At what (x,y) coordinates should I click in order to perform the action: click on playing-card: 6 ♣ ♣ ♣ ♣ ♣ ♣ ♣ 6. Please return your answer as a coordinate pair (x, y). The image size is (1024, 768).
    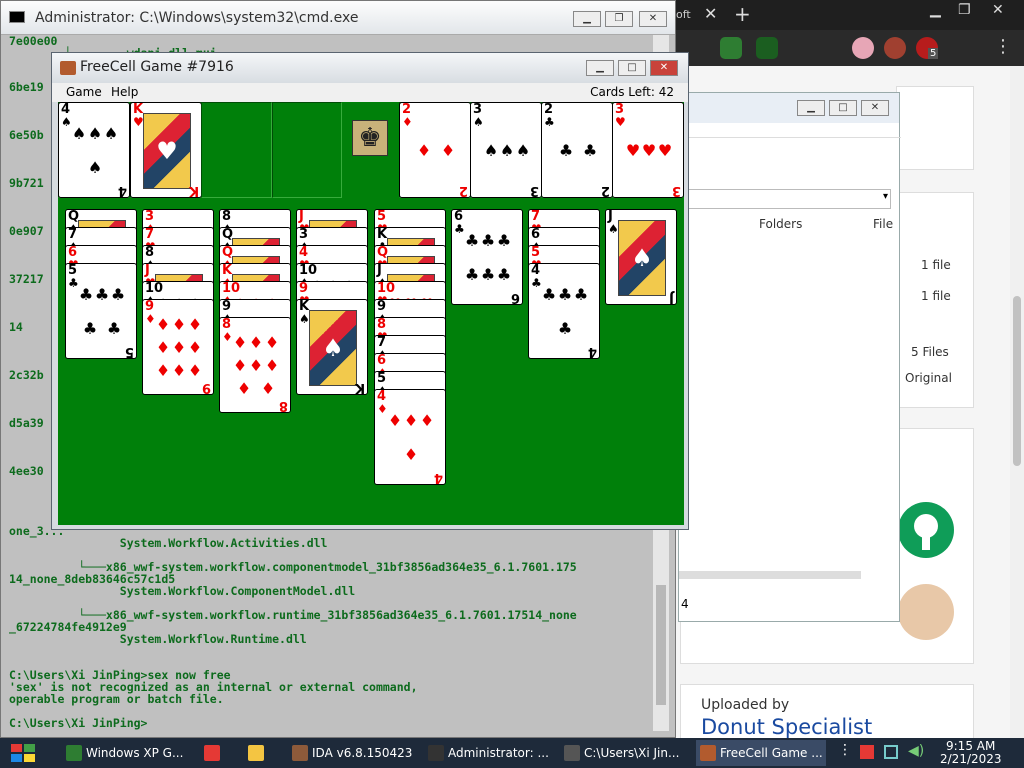
    Looking at the image, I should click on (487, 257).